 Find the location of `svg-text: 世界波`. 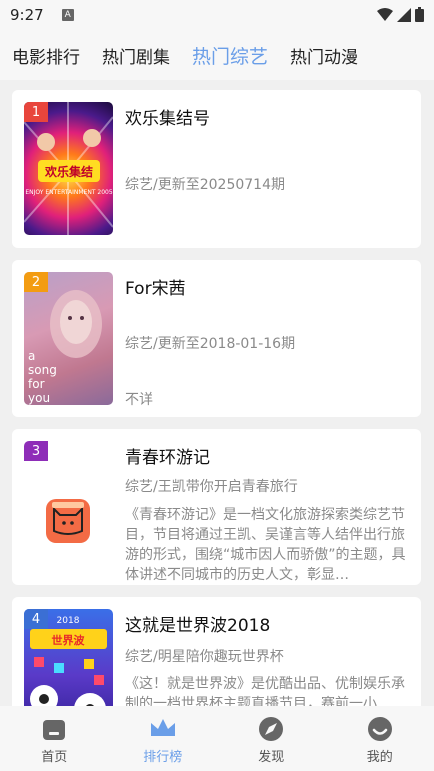

svg-text: 世界波 is located at coordinates (69, 640).